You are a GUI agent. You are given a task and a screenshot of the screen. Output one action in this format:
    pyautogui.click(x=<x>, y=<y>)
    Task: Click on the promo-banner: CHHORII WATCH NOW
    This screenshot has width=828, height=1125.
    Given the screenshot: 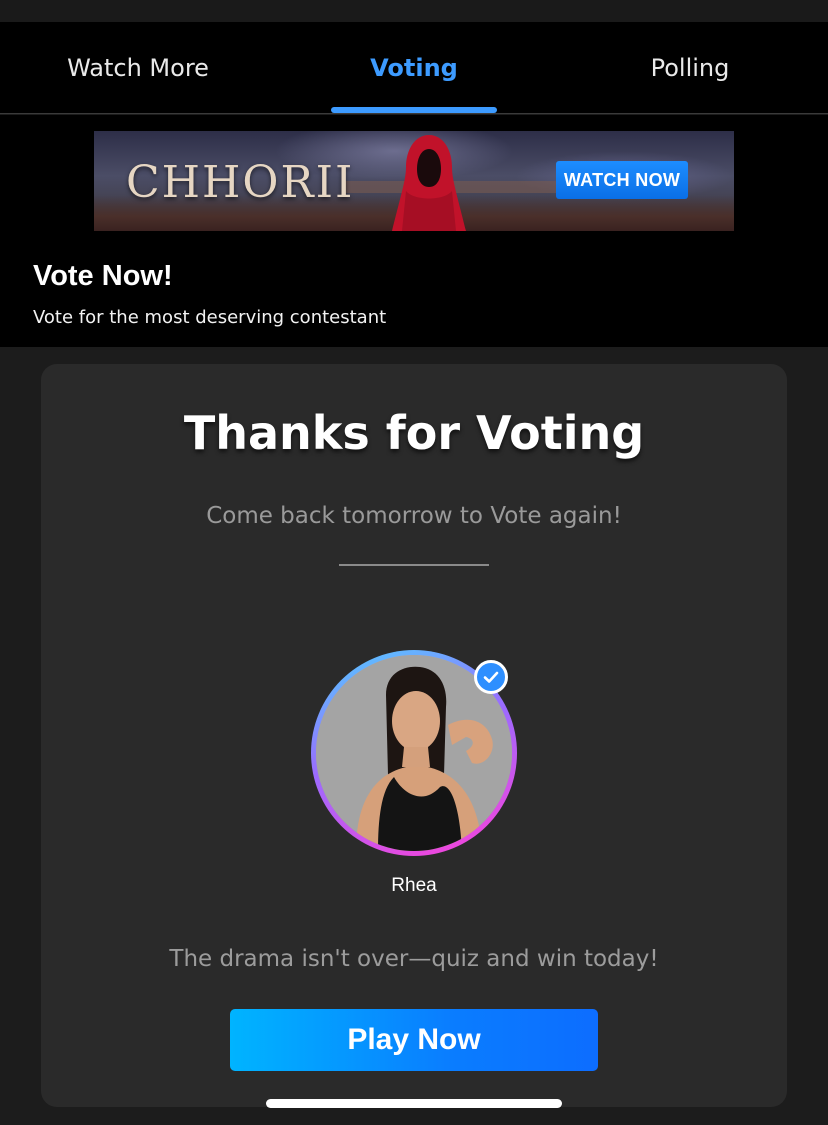 What is the action you would take?
    pyautogui.click(x=414, y=181)
    